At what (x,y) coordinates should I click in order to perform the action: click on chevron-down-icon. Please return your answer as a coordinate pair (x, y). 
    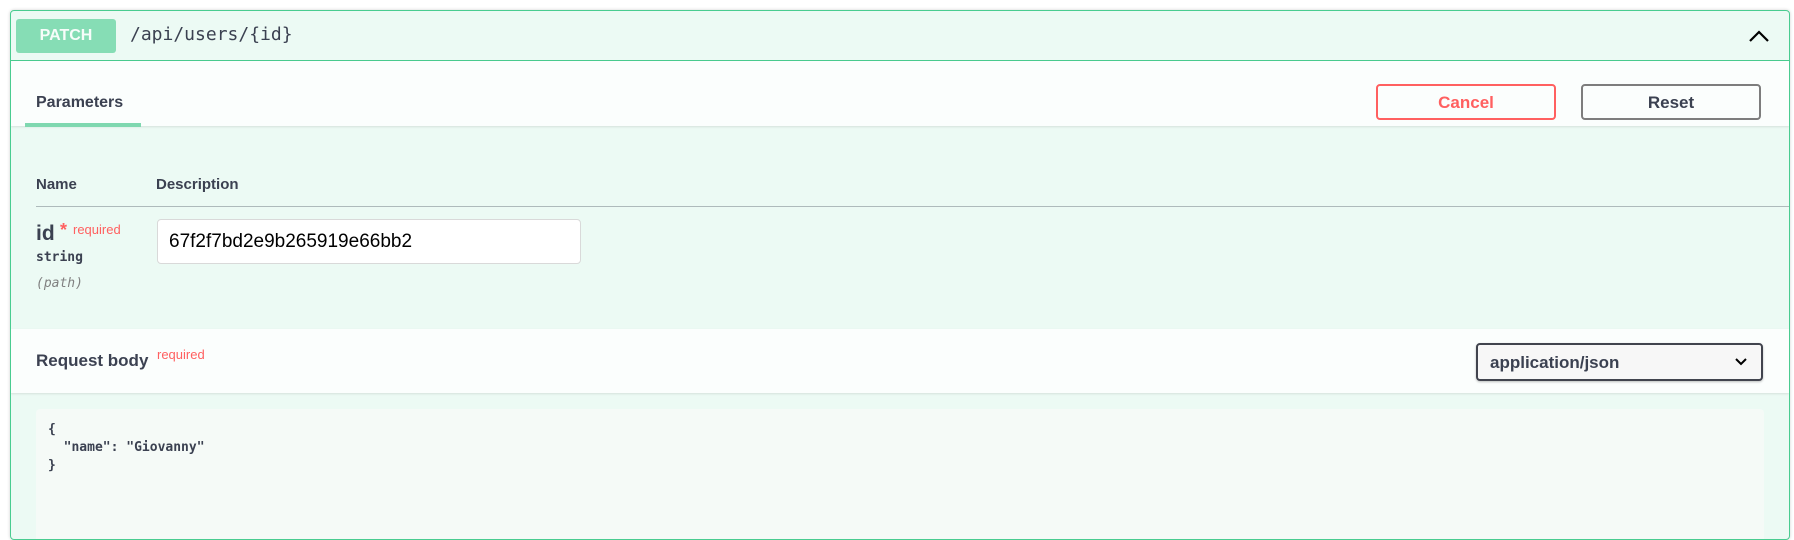
    Looking at the image, I should click on (1741, 362).